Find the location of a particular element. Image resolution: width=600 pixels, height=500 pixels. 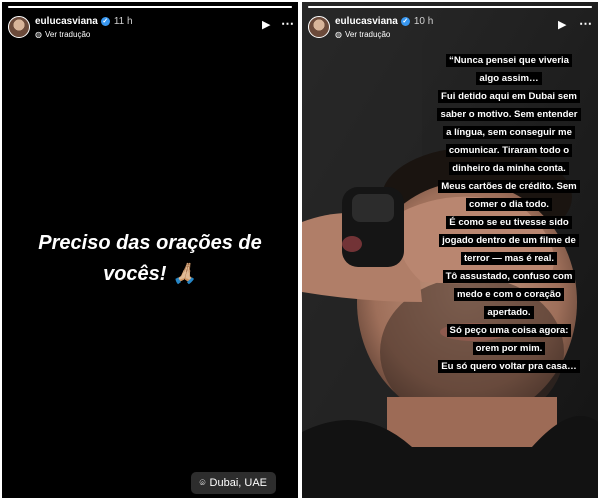

caption-line: orem por mim. is located at coordinates (509, 349).